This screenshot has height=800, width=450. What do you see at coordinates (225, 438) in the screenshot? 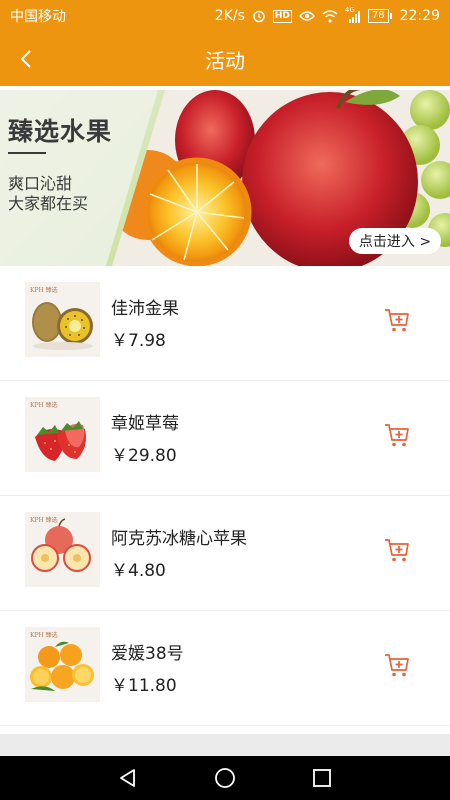
I see `list-item: KPH 臻选 章姬草莓 ￥29.80` at bounding box center [225, 438].